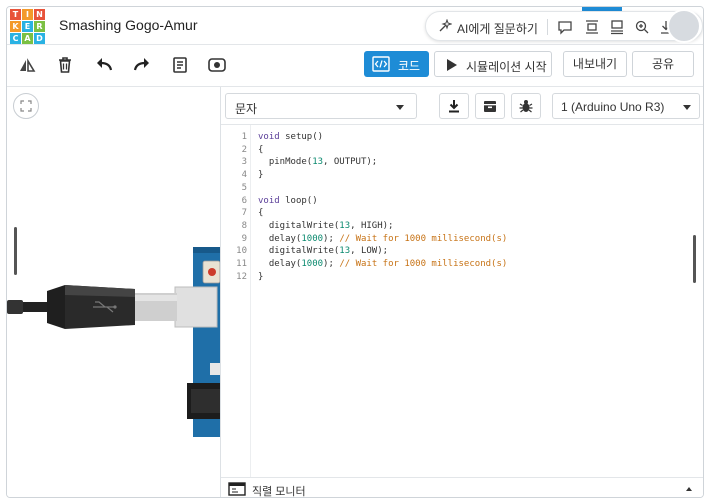 The image size is (709, 503). I want to click on start-simulation-button: 시뮬레이션 시작, so click(493, 64).